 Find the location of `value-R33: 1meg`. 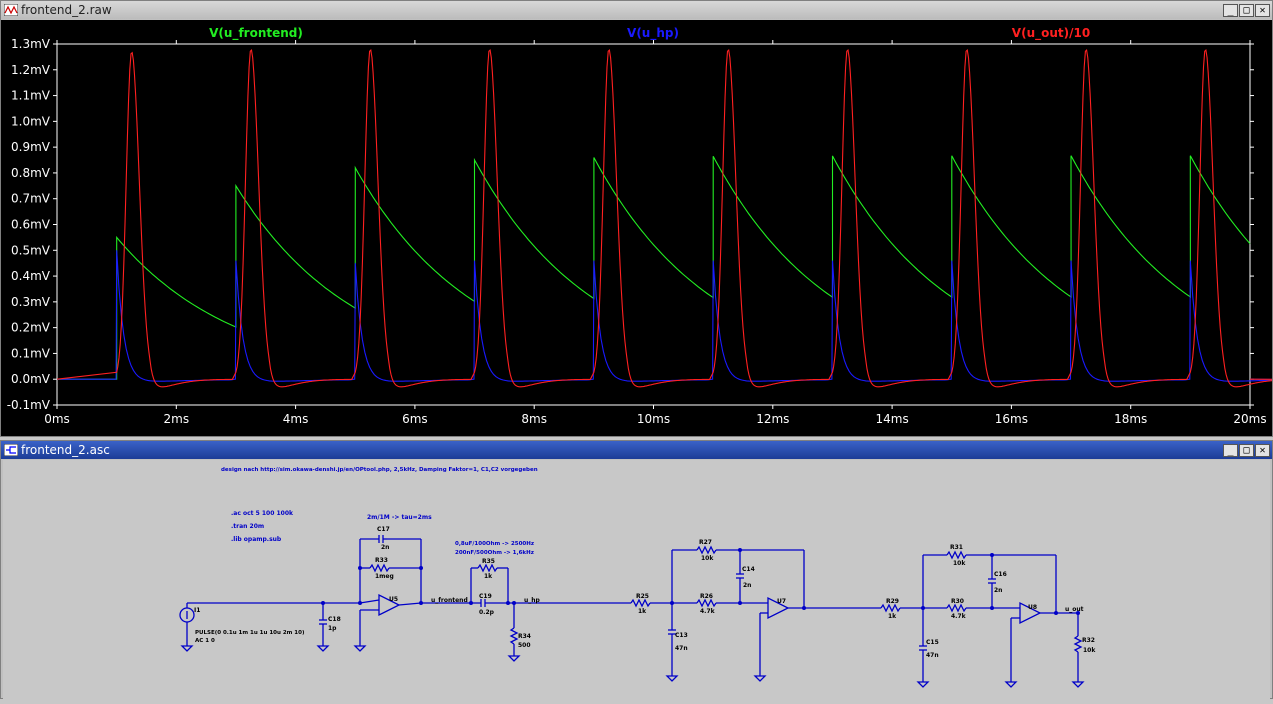

value-R33: 1meg is located at coordinates (384, 576).